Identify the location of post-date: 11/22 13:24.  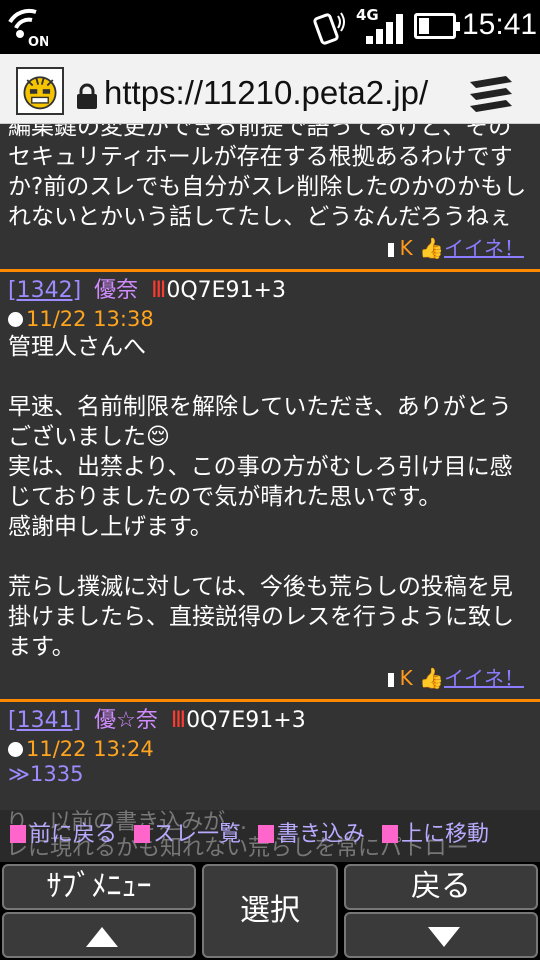
(270, 749).